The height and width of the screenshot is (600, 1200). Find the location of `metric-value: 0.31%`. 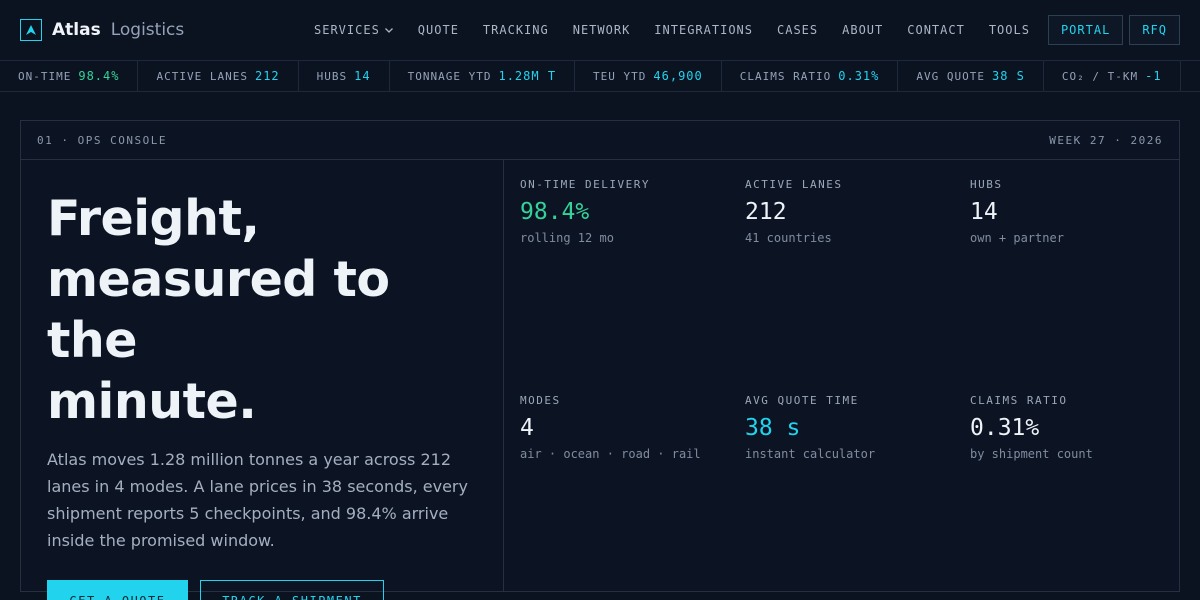

metric-value: 0.31% is located at coordinates (1005, 428).